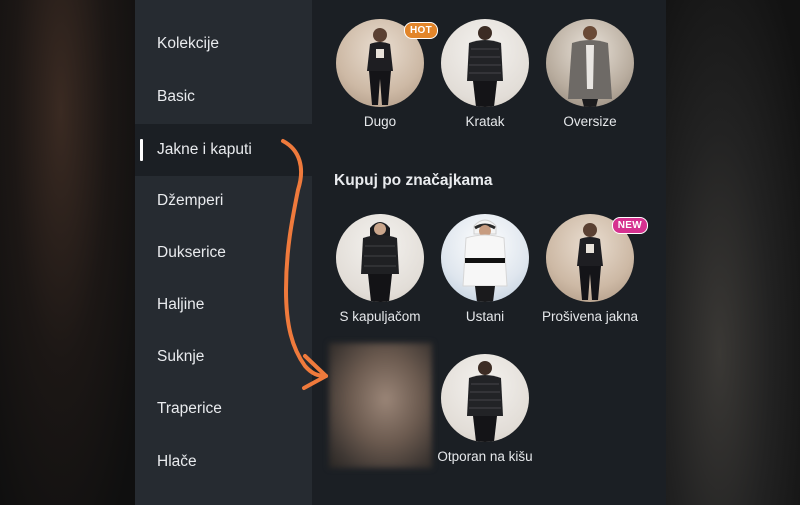 Image resolution: width=800 pixels, height=505 pixels. I want to click on sidebar-item-label: Jakne i kaputi, so click(204, 149).